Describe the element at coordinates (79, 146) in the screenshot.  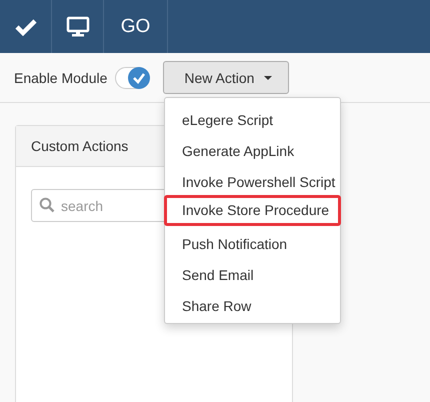
I see `panel-title: Custom Actions` at that location.